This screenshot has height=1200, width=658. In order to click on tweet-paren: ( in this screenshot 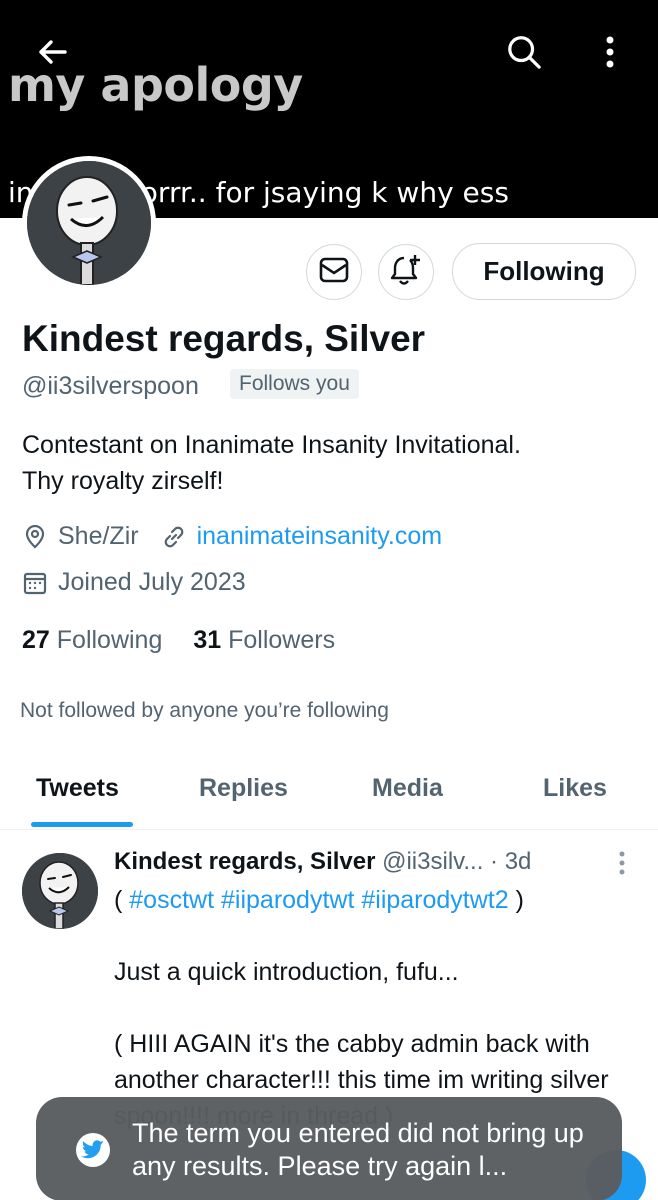, I will do `click(122, 900)`.